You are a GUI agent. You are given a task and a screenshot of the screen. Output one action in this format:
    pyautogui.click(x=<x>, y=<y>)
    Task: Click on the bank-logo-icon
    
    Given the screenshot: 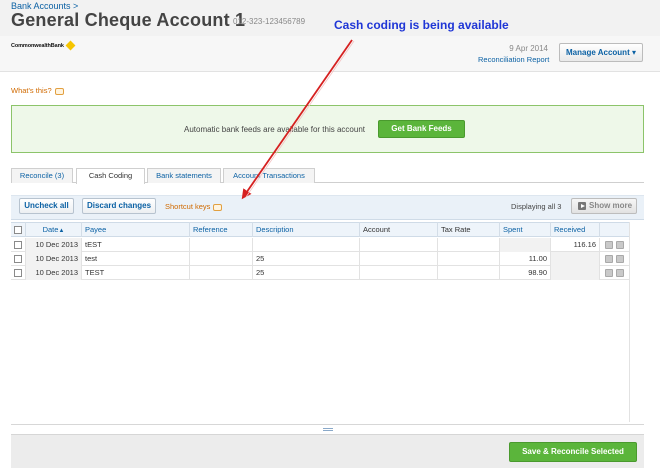 What is the action you would take?
    pyautogui.click(x=70, y=45)
    